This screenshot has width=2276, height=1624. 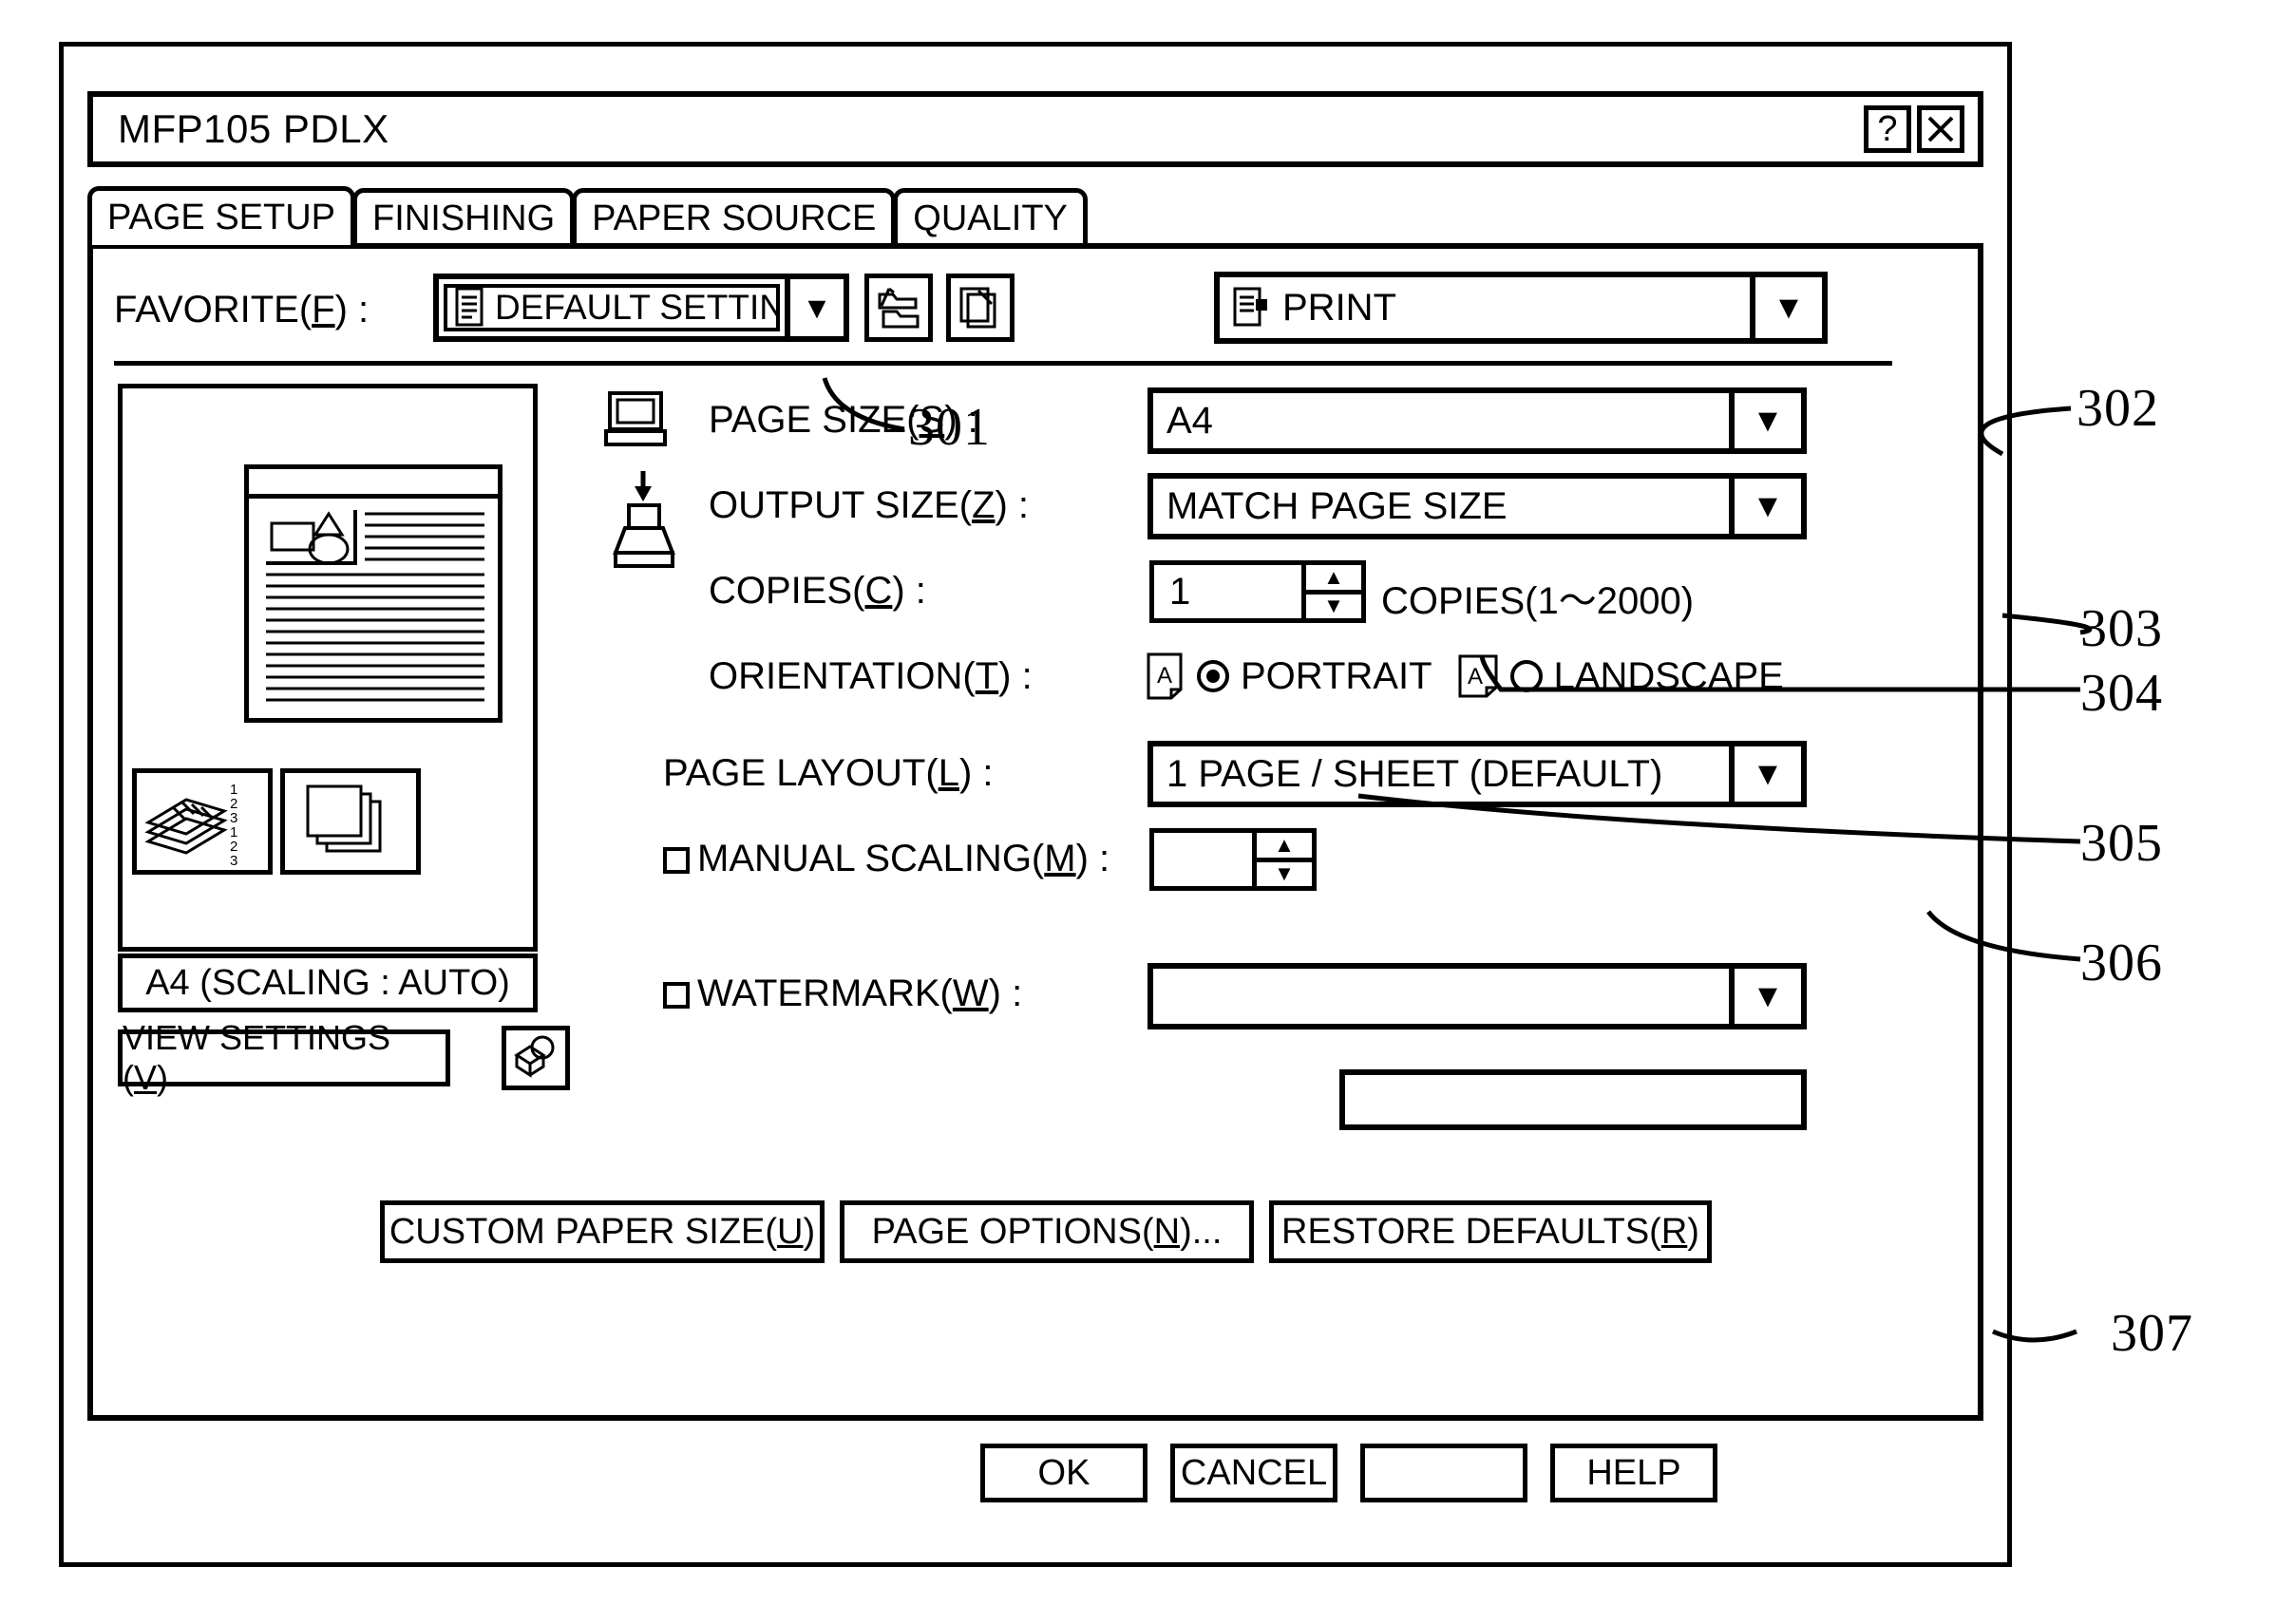 I want to click on ref-numeral-307: 307, so click(x=2152, y=1333).